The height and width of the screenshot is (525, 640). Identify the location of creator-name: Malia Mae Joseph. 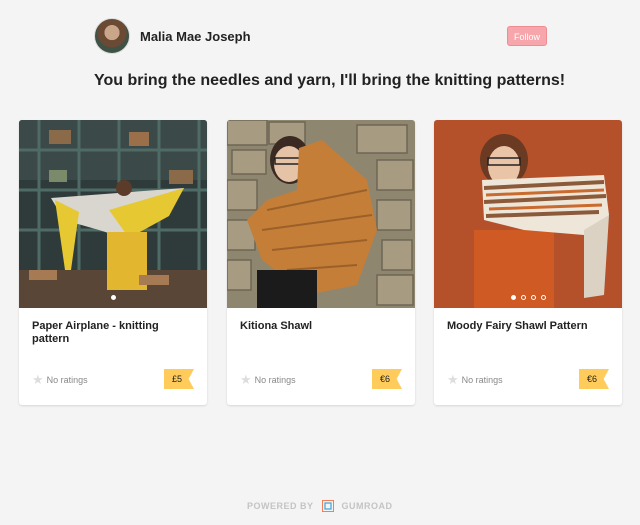
(195, 36).